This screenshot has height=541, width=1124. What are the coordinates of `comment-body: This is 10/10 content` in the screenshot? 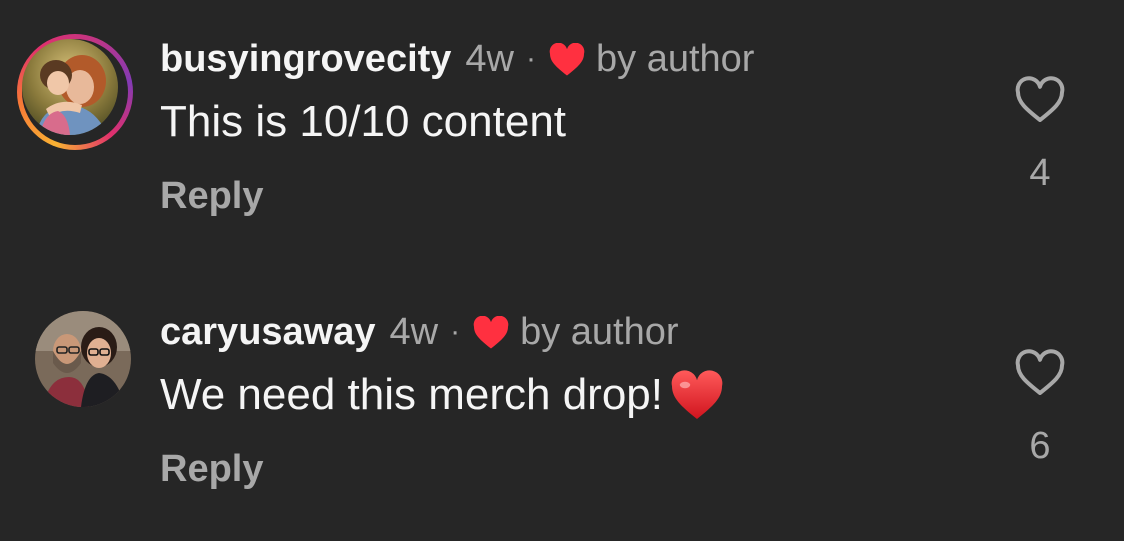 It's located at (363, 121).